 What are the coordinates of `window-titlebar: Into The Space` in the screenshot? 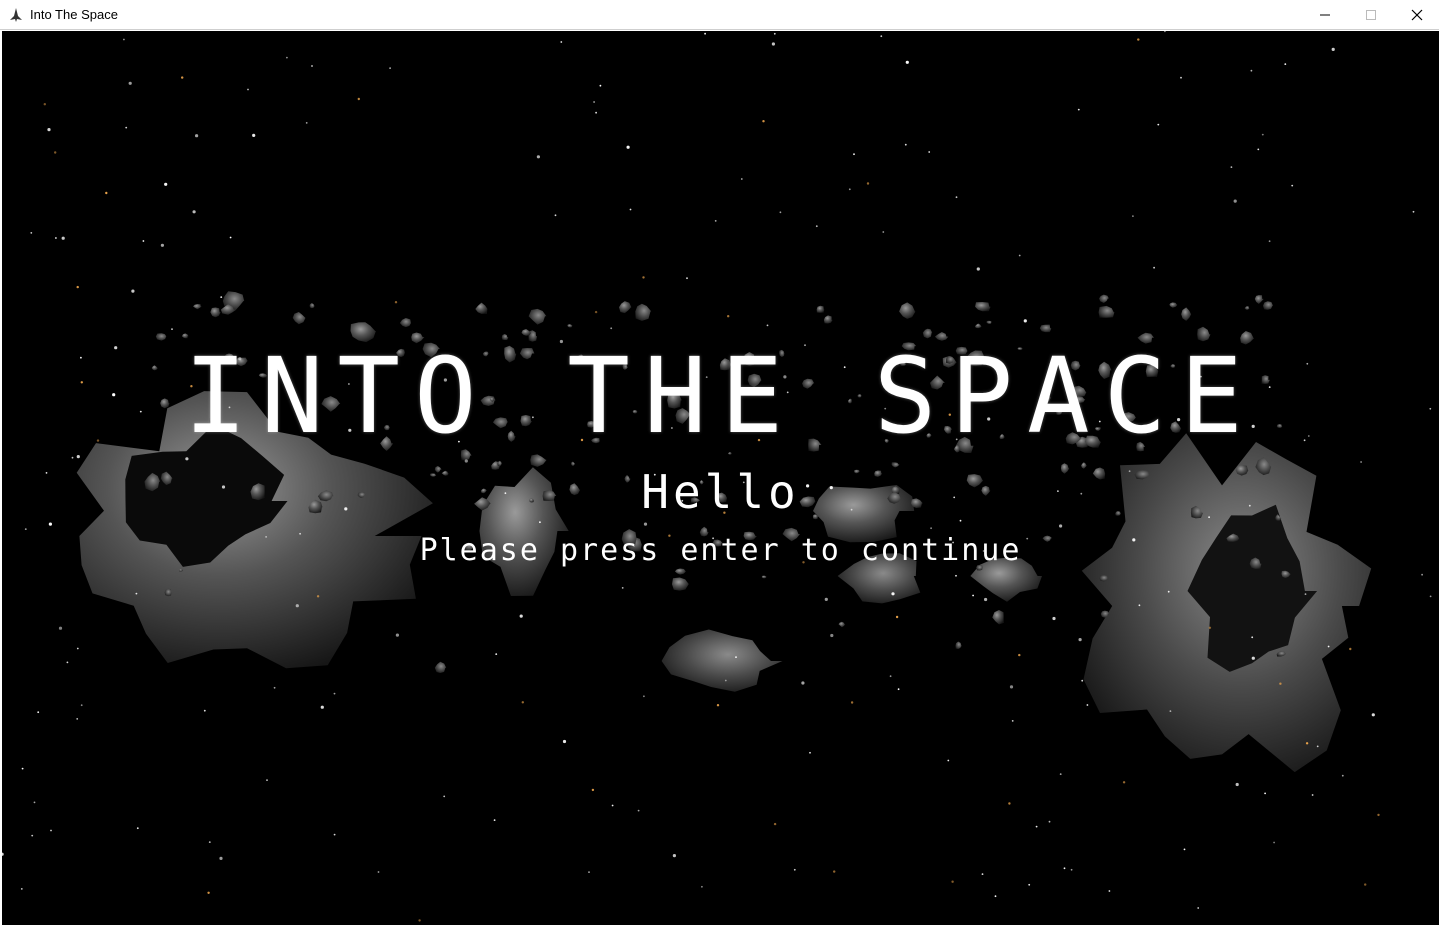 It's located at (719, 15).